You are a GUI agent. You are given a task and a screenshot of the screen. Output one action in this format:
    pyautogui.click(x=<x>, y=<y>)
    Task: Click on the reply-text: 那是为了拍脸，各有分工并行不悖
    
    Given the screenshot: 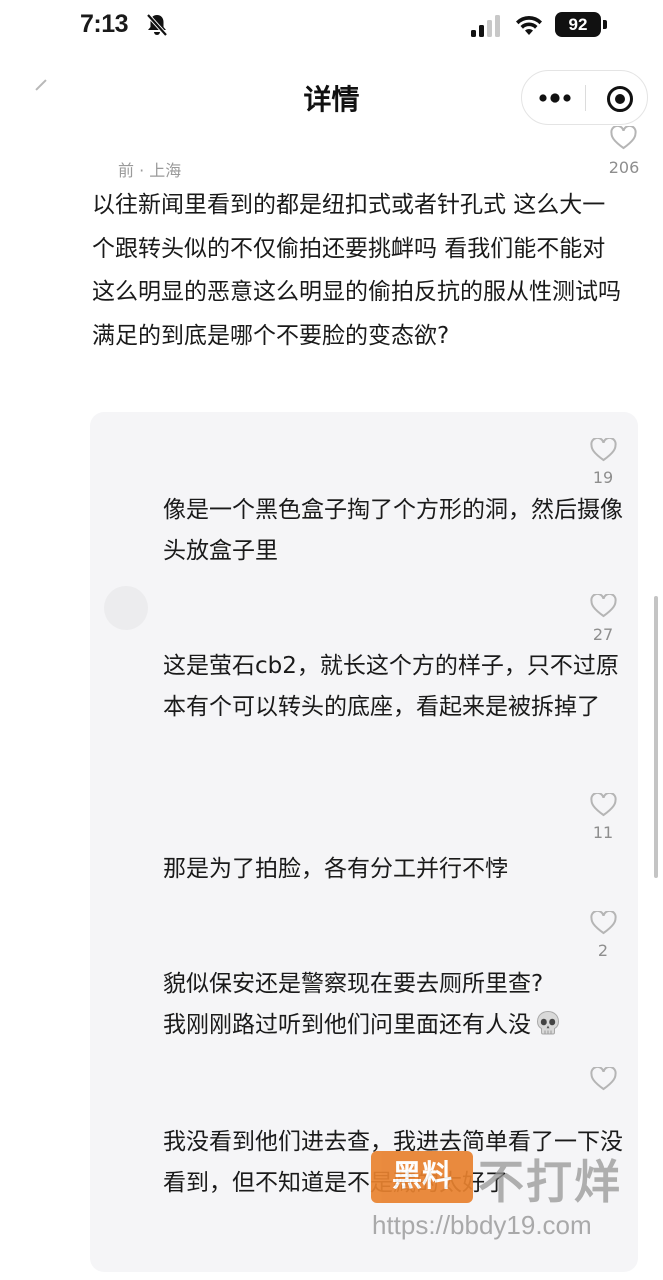 What is the action you would take?
    pyautogui.click(x=335, y=869)
    